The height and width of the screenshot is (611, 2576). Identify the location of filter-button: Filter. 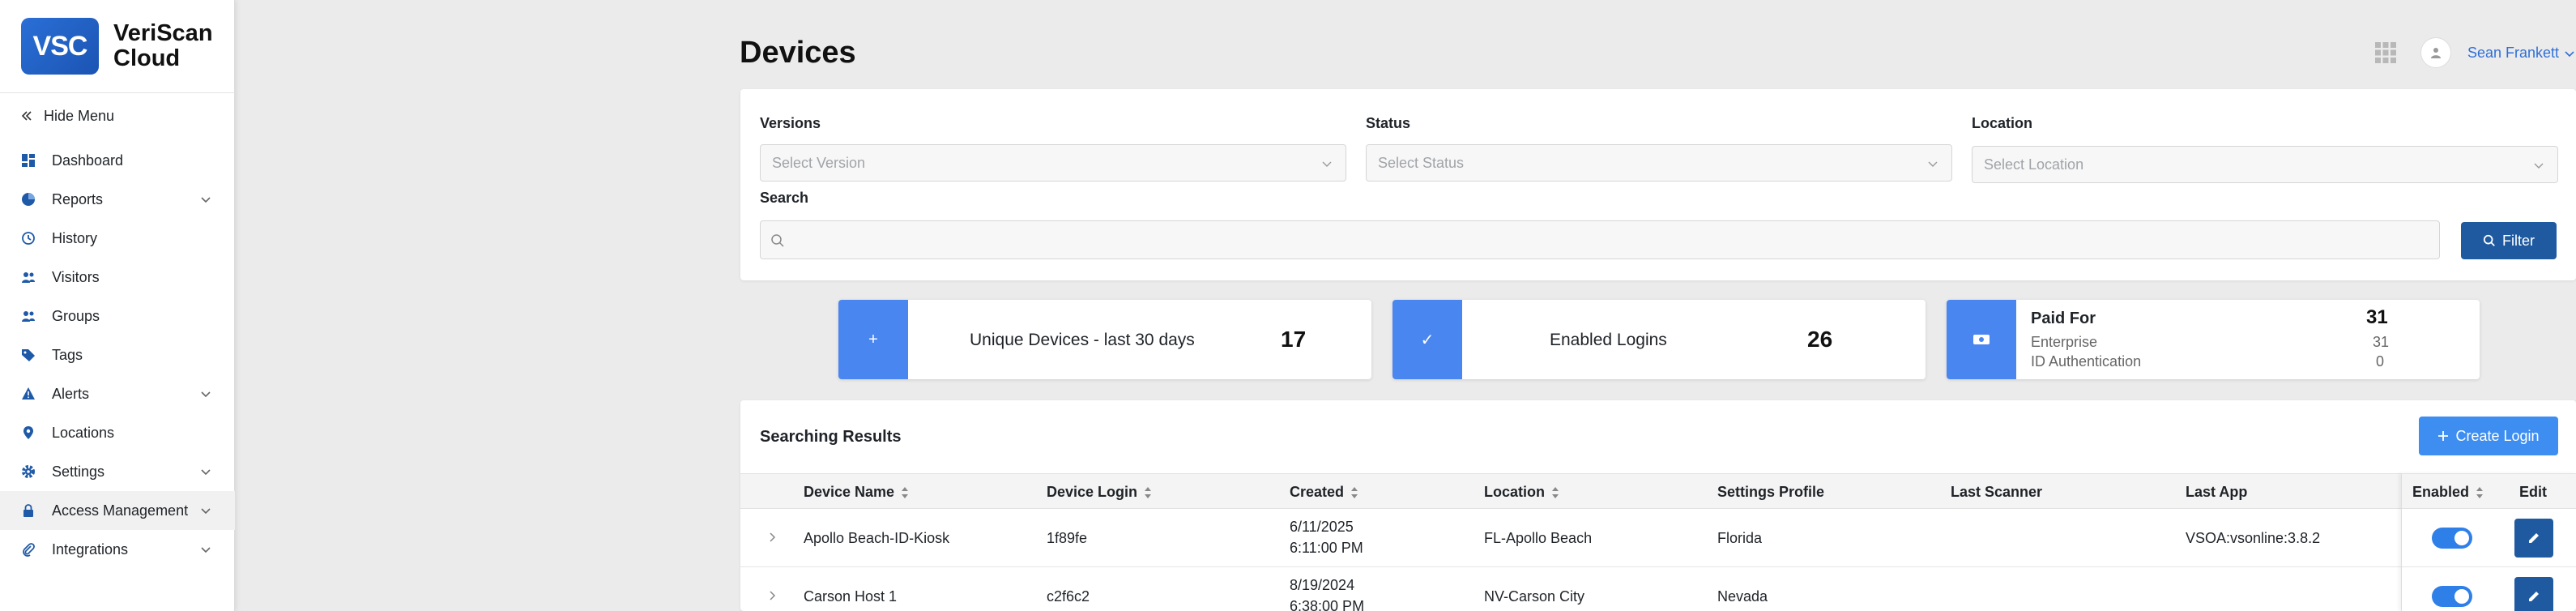
(2509, 240).